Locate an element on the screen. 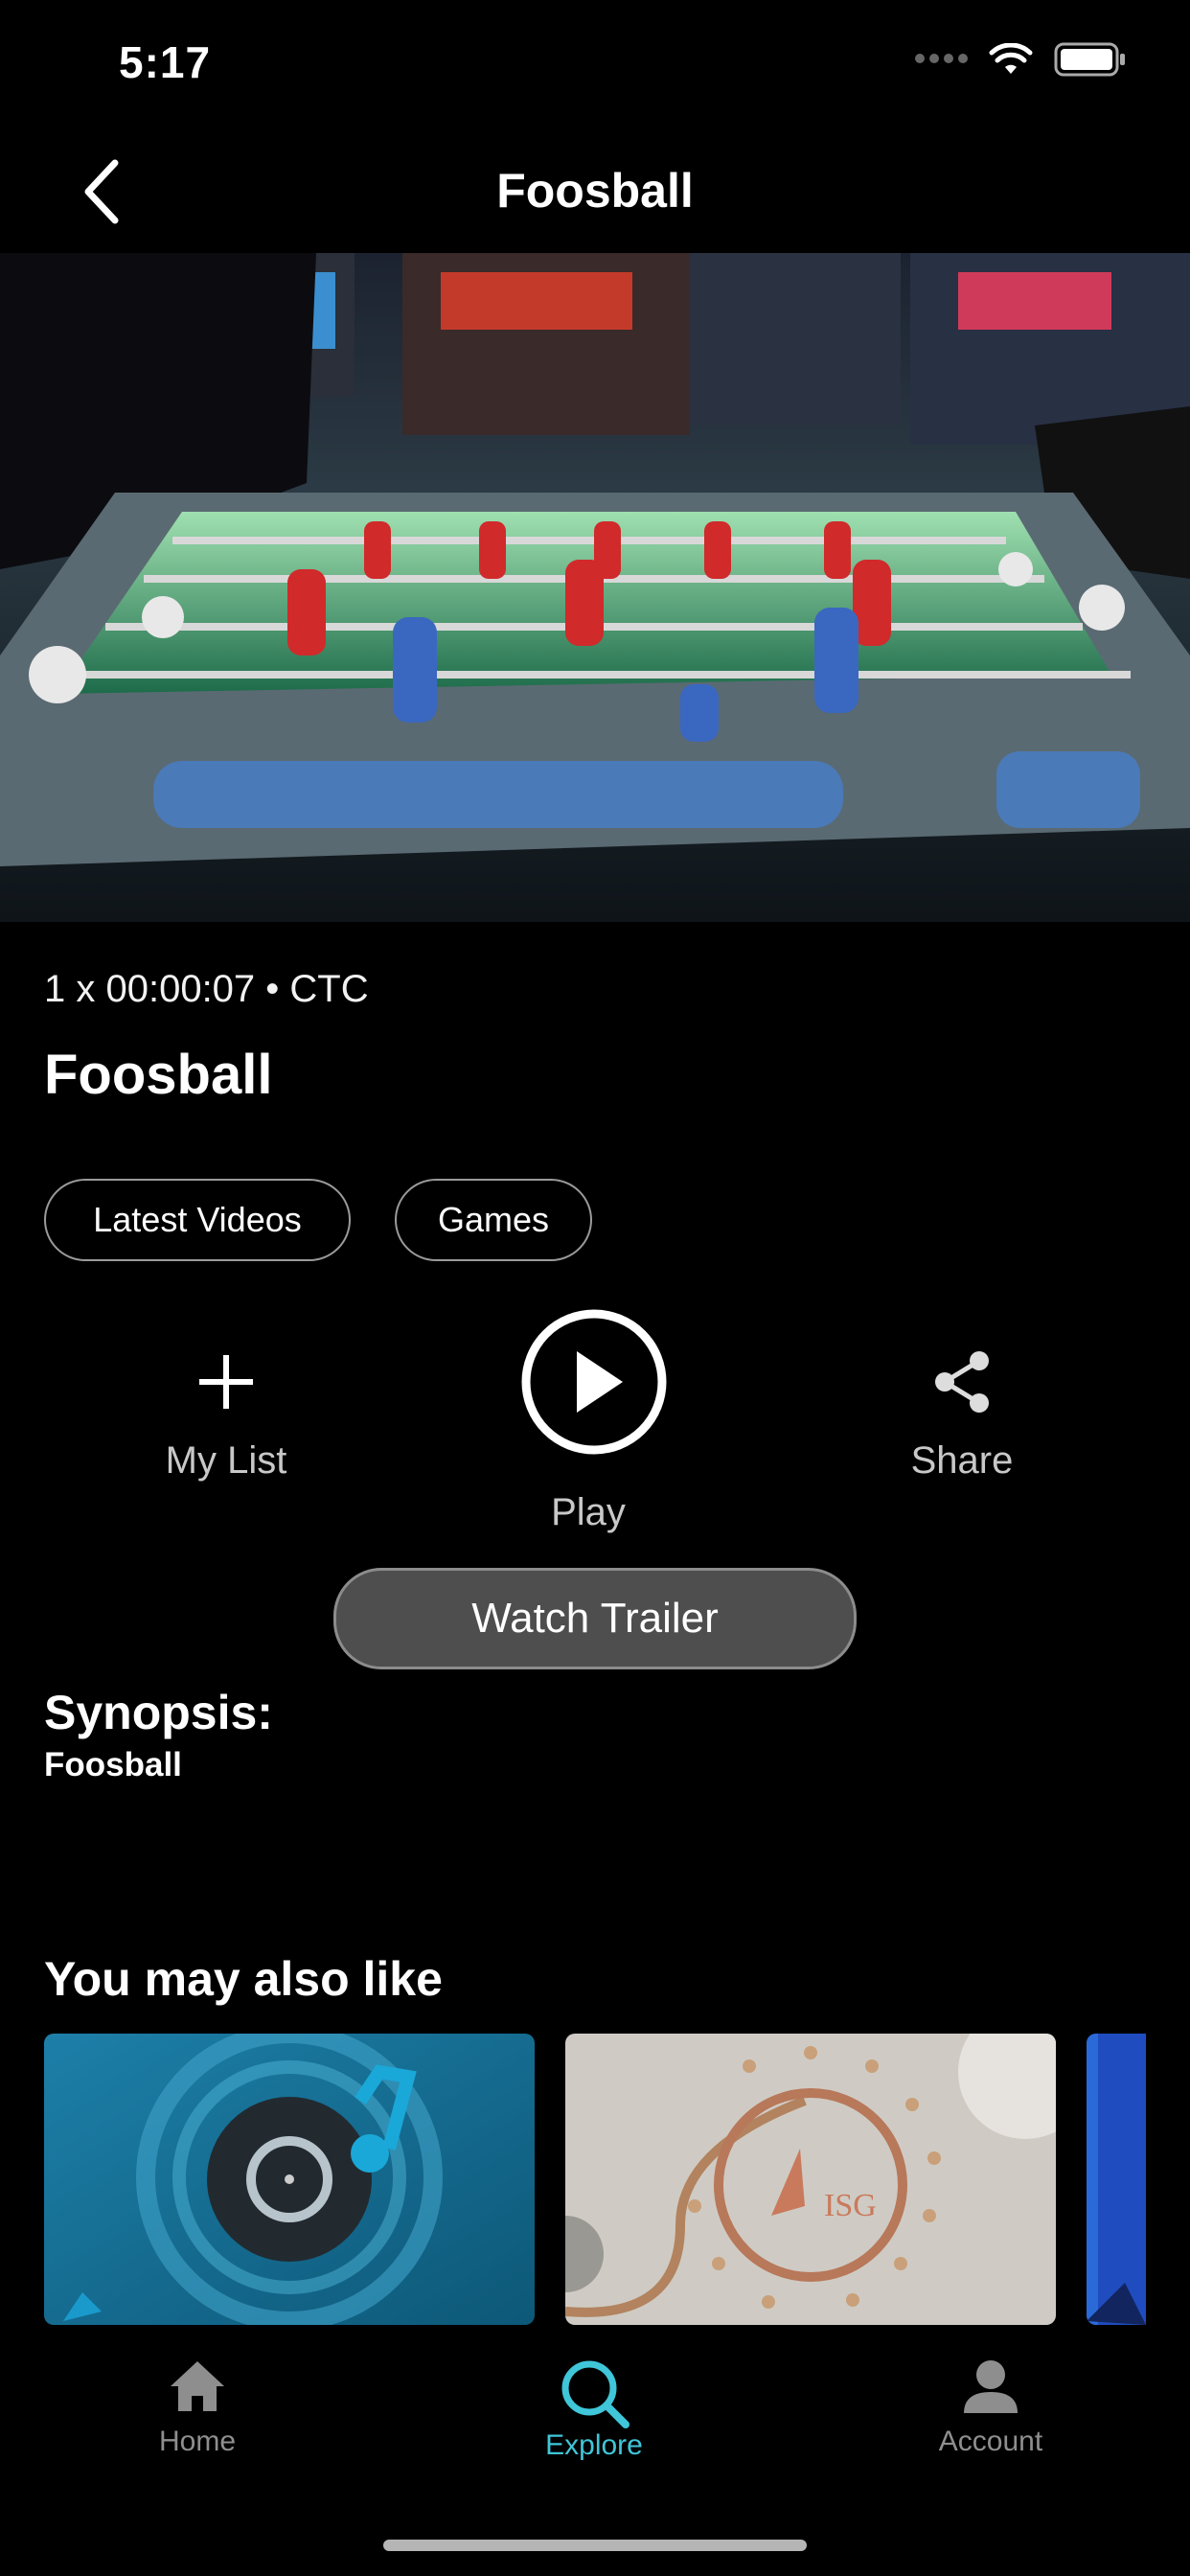 This screenshot has width=1190, height=2576. recommendation-card: ISG is located at coordinates (810, 2179).